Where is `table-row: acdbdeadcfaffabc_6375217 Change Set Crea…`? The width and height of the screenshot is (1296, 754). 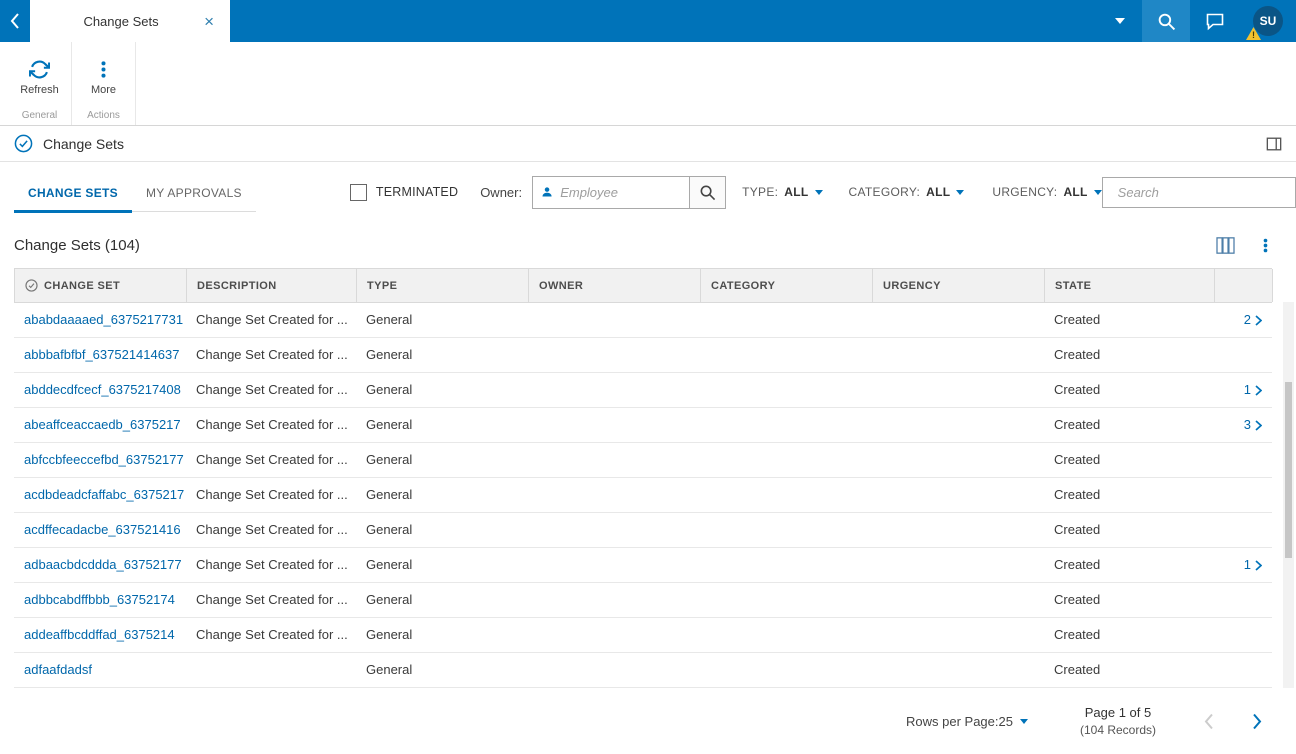 table-row: acdbdeadcfaffabc_6375217 Change Set Crea… is located at coordinates (643, 495).